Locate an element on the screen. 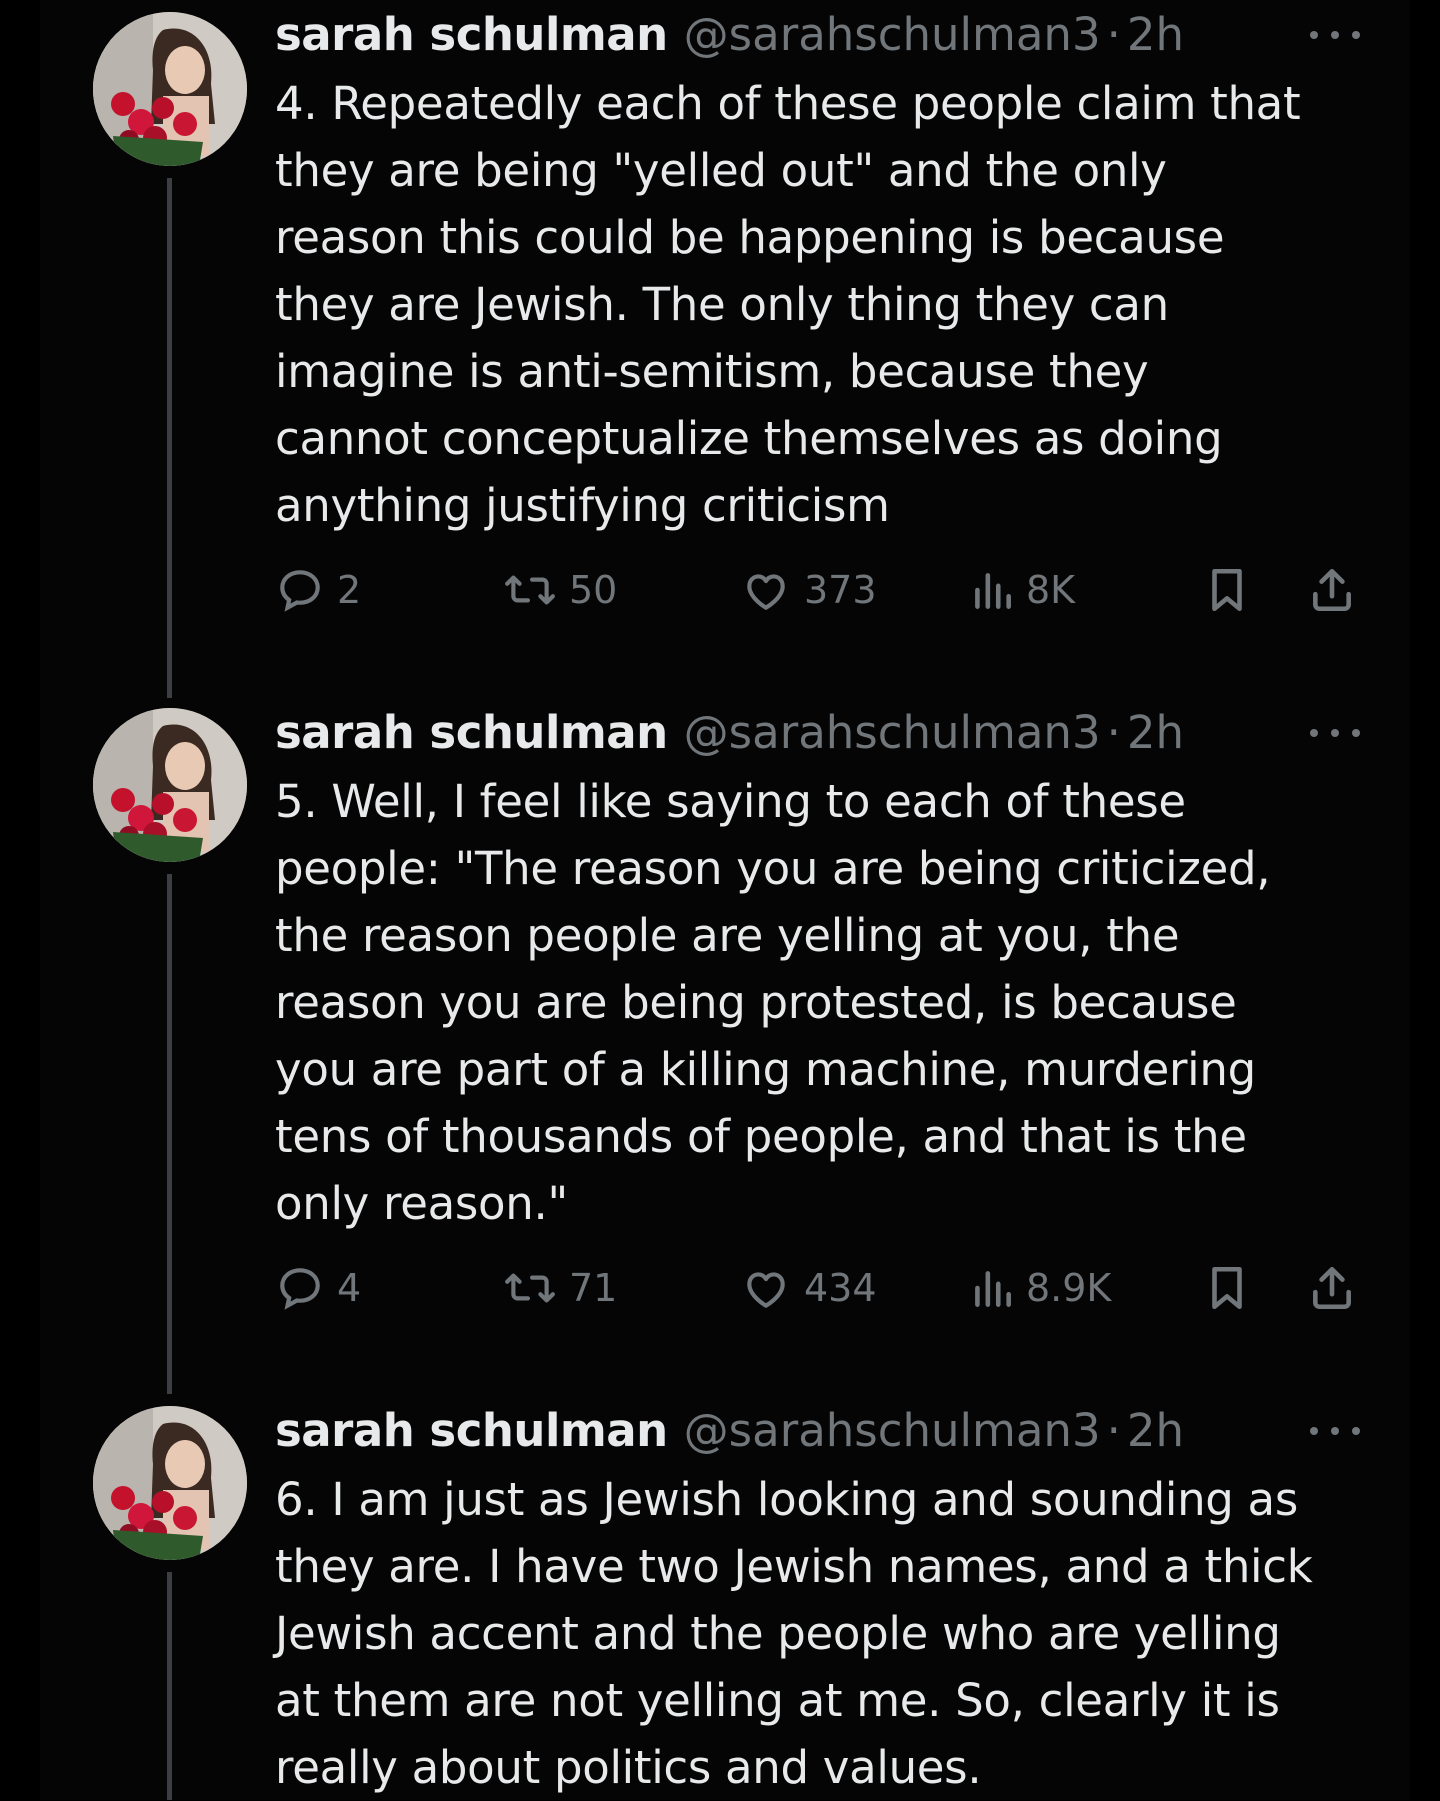  views-button: 8.9K is located at coordinates (1040, 1288).